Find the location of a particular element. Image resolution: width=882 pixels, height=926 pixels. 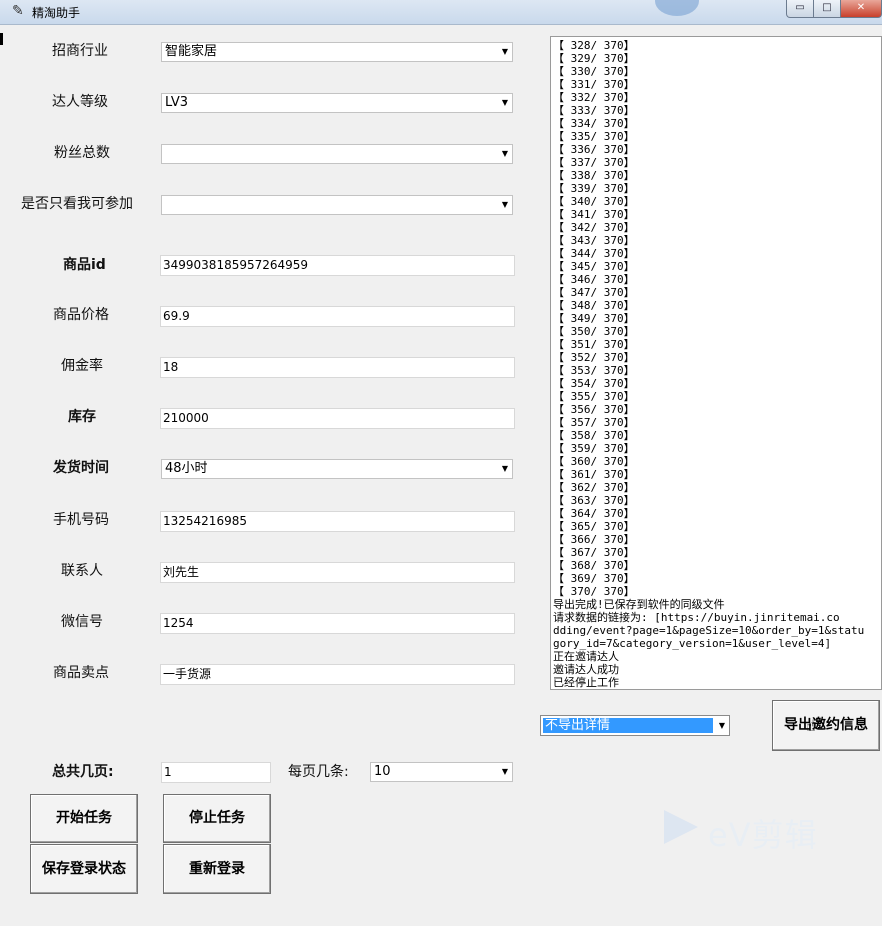

log-line: 【 349/ 370】 is located at coordinates (594, 318).